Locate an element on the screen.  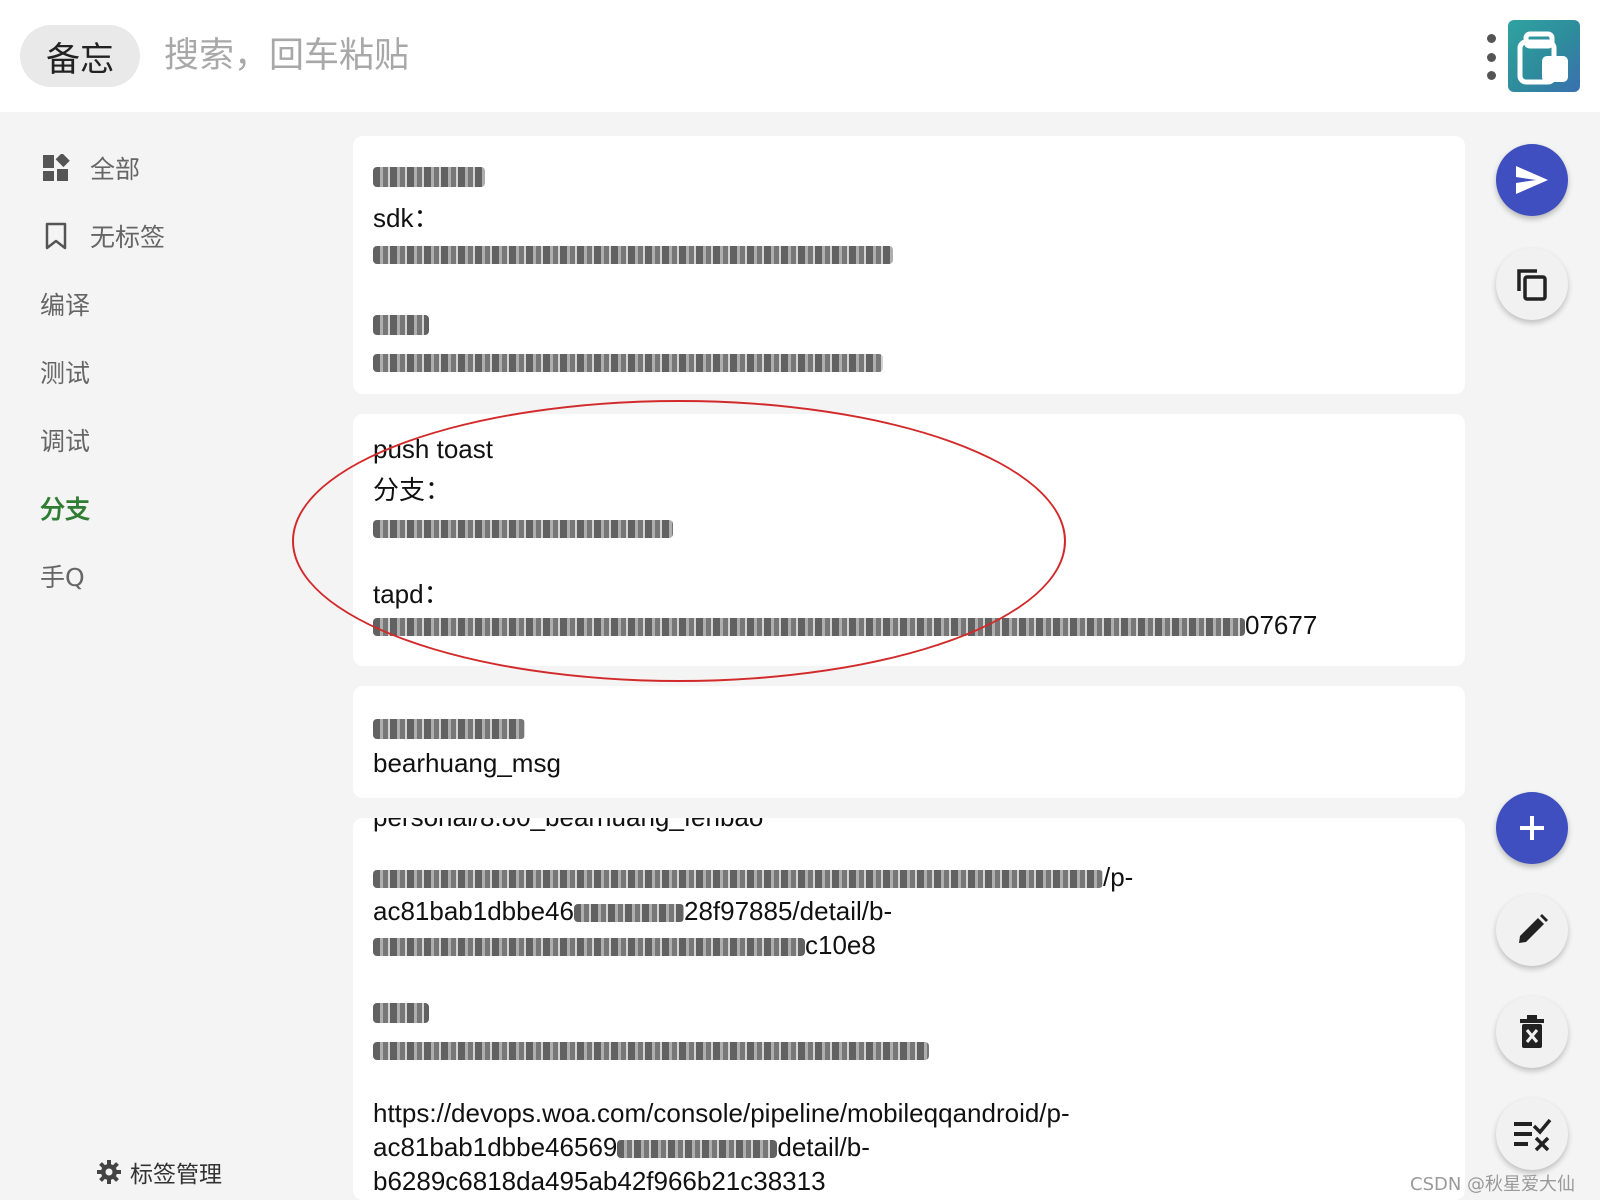
sidebar-item-label: 无标签 is located at coordinates (128, 237).